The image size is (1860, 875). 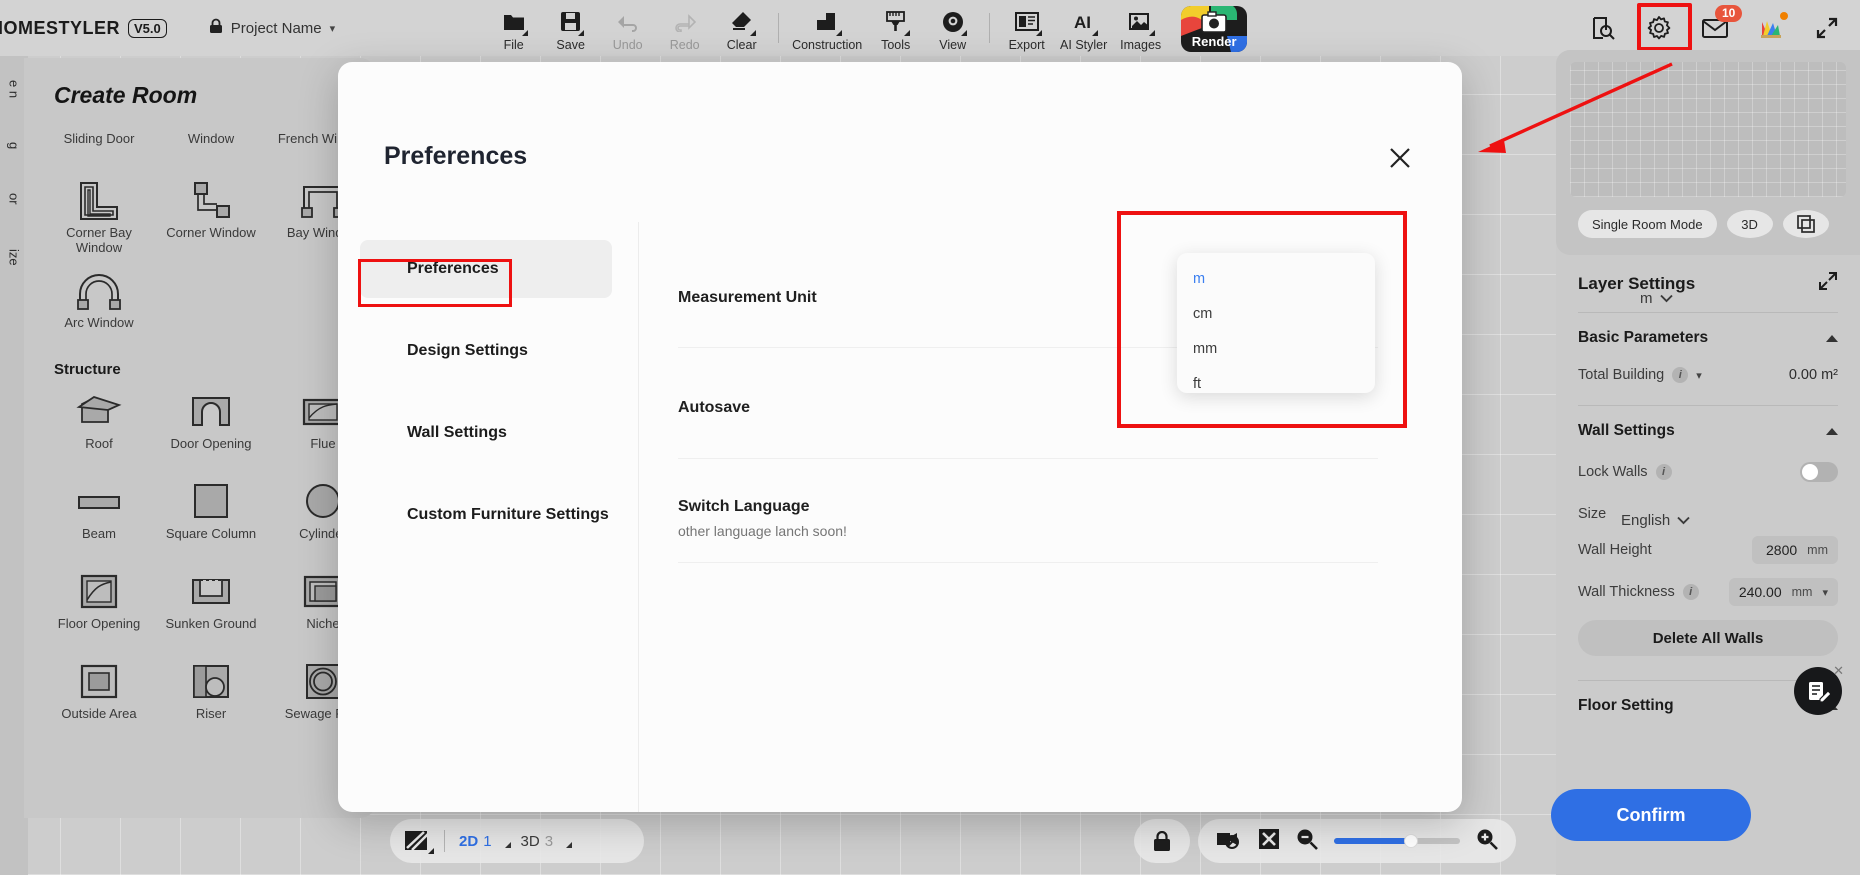 What do you see at coordinates (99, 428) in the screenshot?
I see `item-roof: Roof` at bounding box center [99, 428].